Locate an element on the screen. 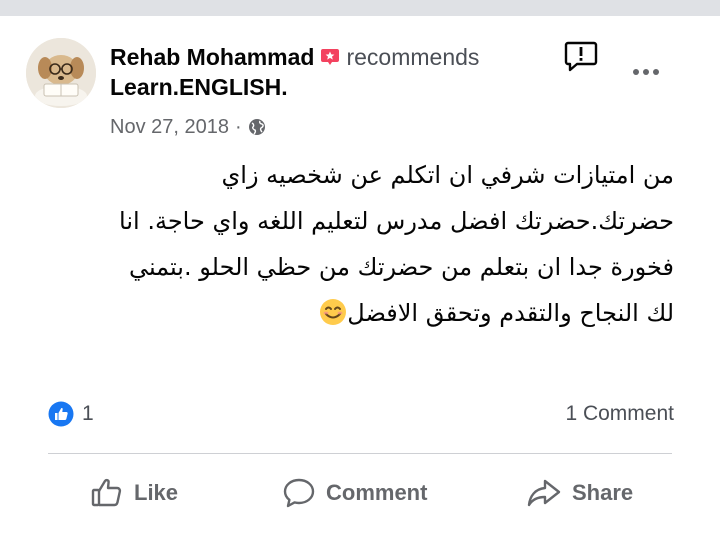 This screenshot has width=720, height=540. comment-count: 1 Comment is located at coordinates (619, 414).